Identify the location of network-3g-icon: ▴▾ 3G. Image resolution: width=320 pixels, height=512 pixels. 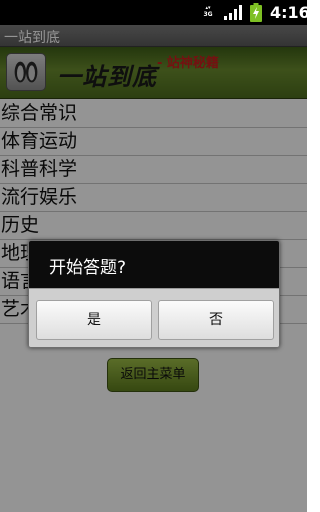
(208, 12).